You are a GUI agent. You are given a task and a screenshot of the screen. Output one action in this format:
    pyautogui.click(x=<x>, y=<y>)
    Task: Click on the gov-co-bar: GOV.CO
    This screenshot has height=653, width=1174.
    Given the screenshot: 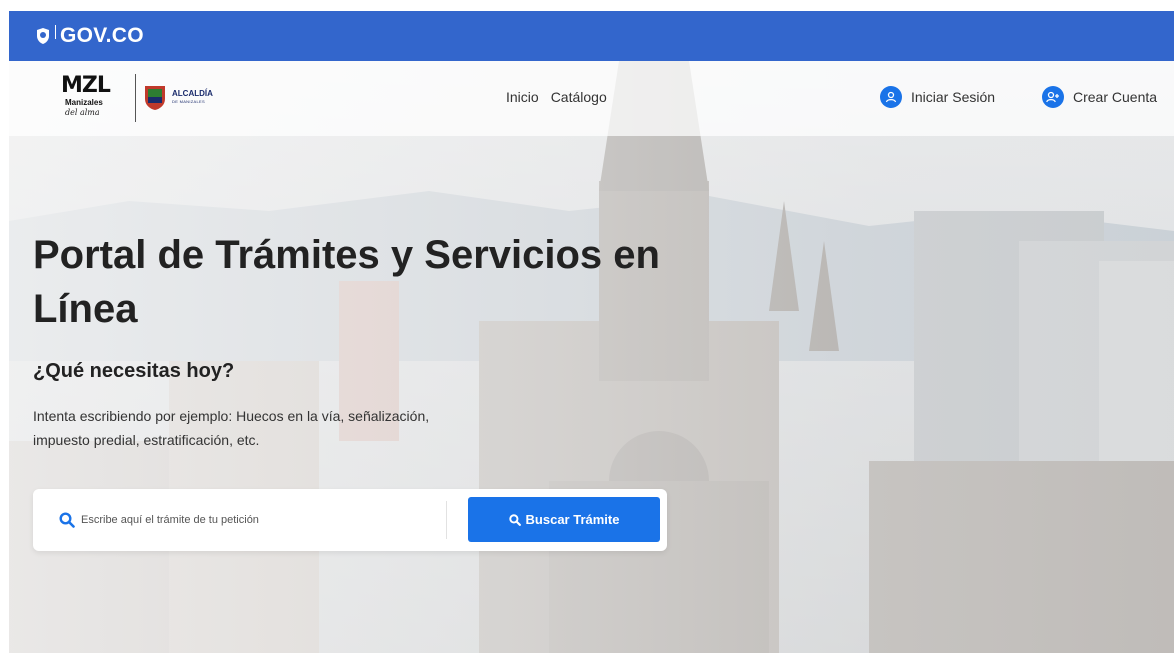 What is the action you would take?
    pyautogui.click(x=591, y=36)
    